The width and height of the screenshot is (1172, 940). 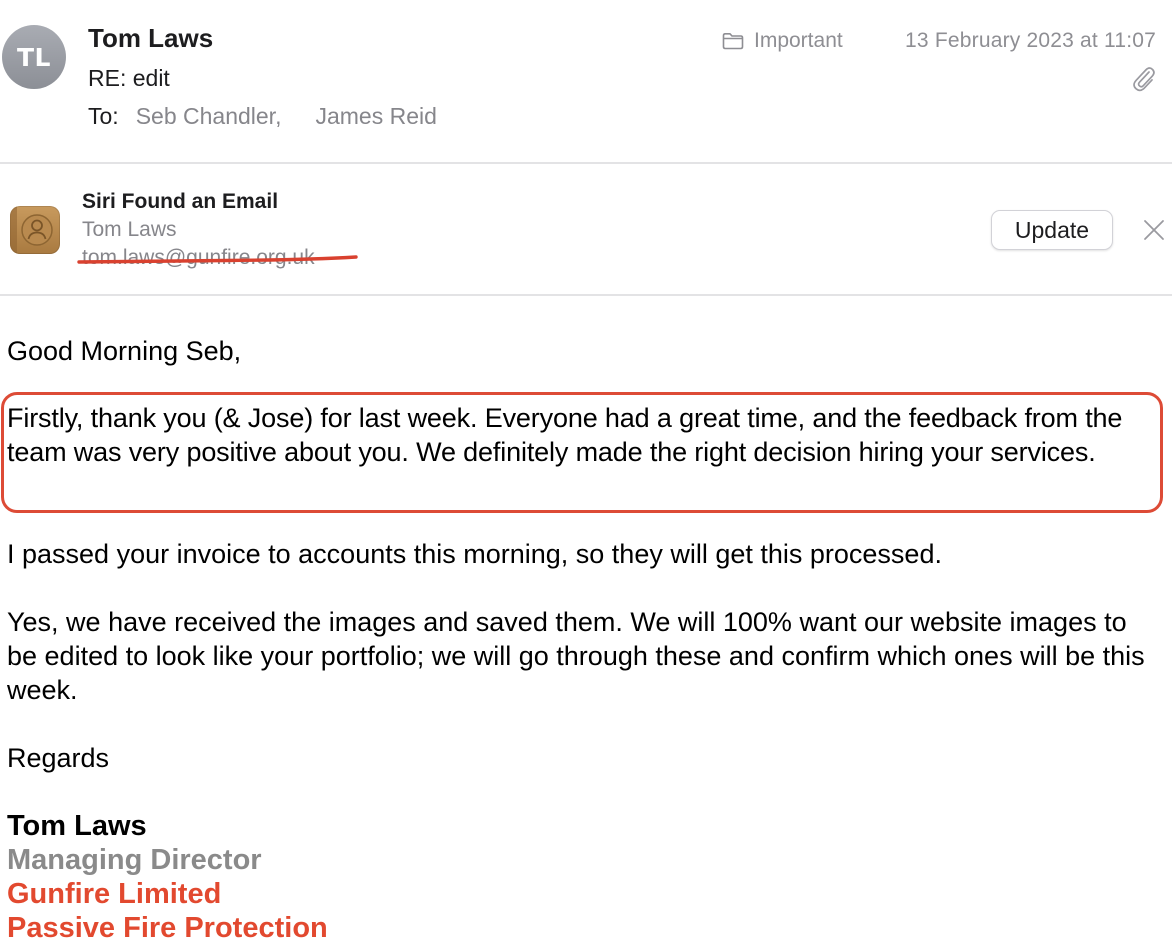 What do you see at coordinates (733, 41) in the screenshot?
I see `folder-icon` at bounding box center [733, 41].